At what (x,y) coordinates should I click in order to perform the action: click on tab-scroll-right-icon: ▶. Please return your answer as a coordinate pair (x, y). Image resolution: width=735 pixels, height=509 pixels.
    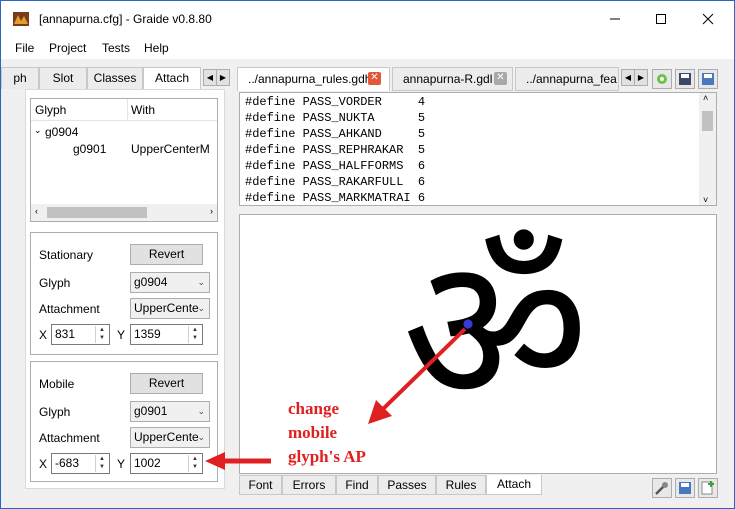
    Looking at the image, I should click on (223, 77).